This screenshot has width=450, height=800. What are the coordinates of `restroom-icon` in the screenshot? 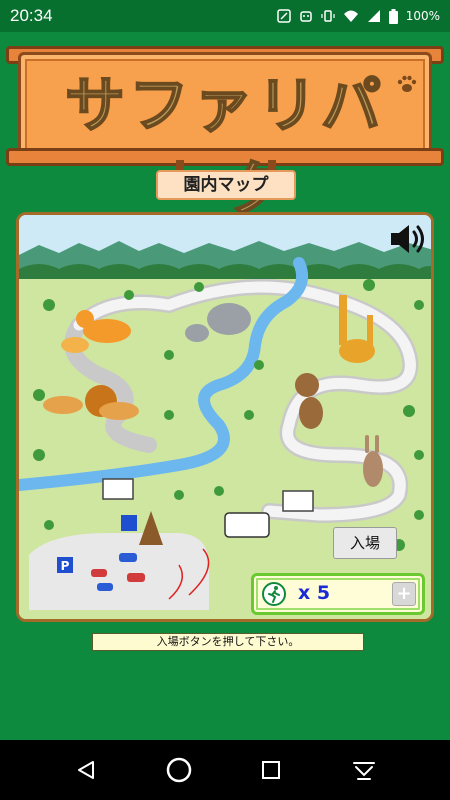 It's located at (129, 523).